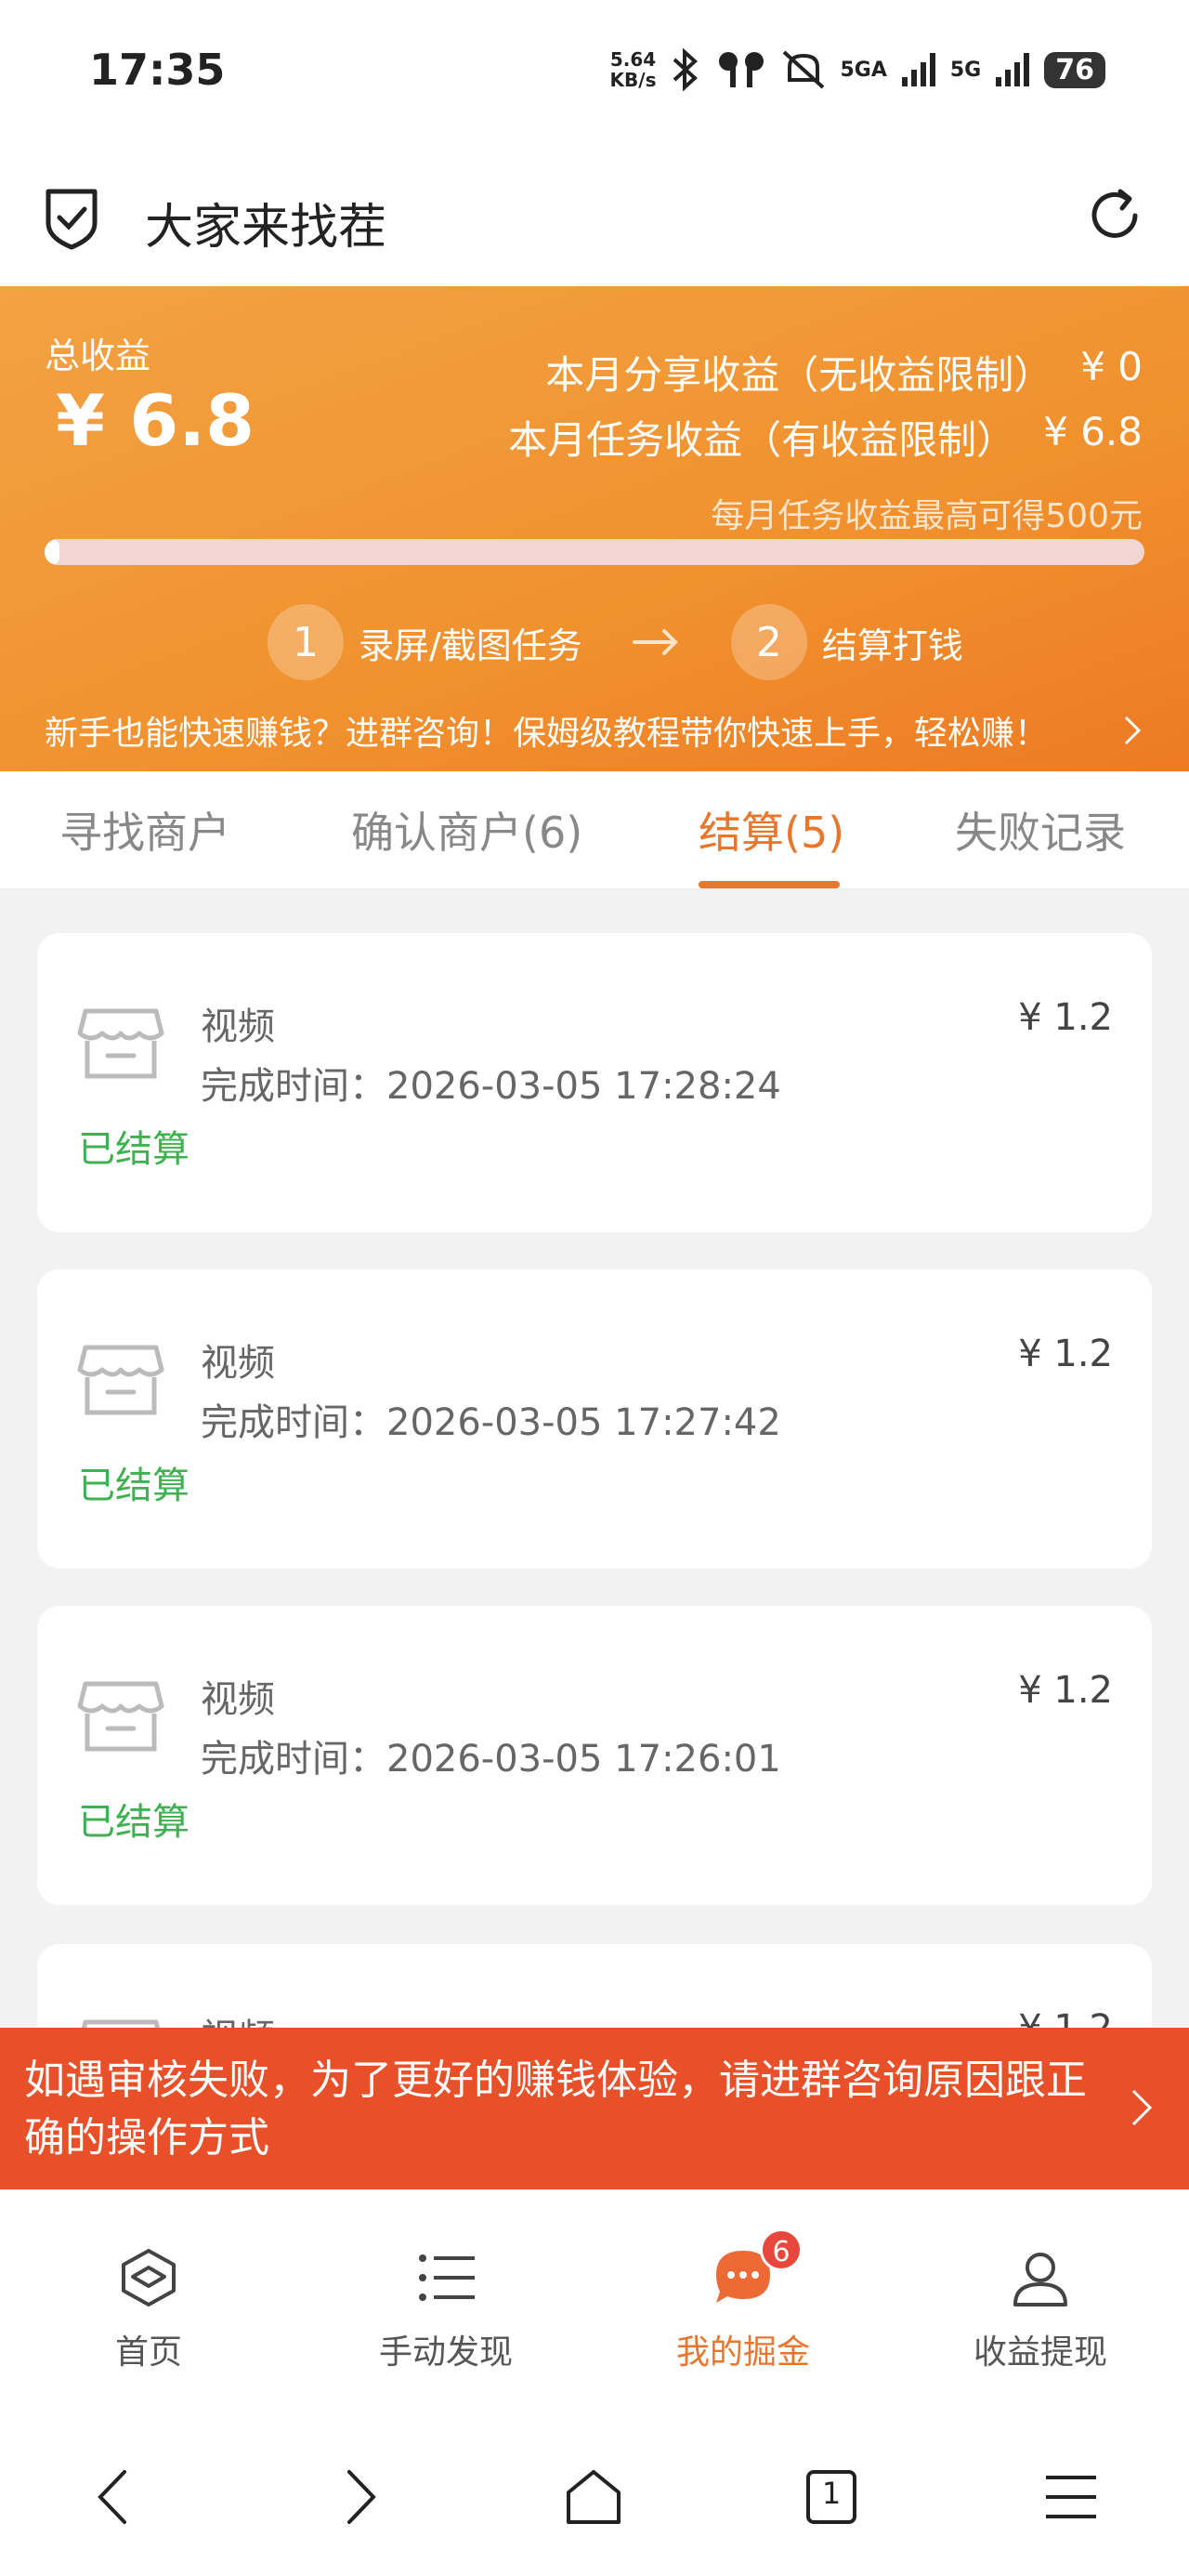 The image size is (1189, 2576). What do you see at coordinates (594, 552) in the screenshot?
I see `earnings-progress-bar` at bounding box center [594, 552].